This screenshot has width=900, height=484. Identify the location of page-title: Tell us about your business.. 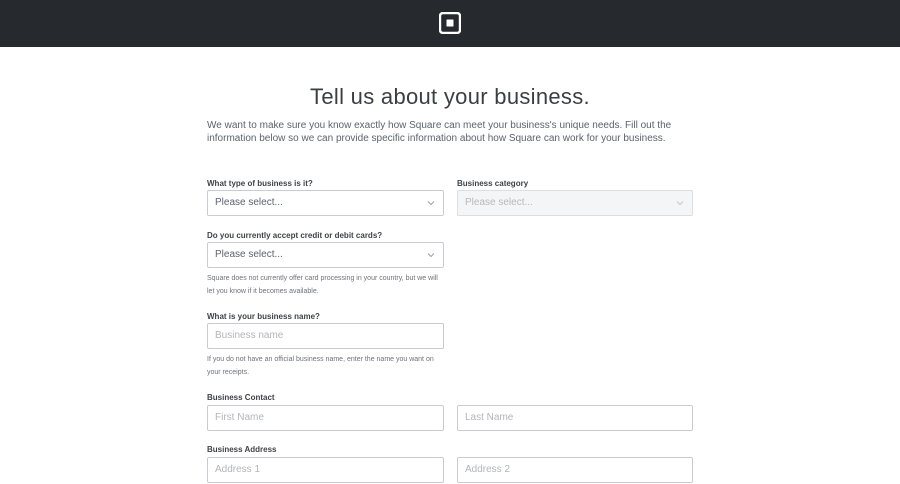
(450, 96).